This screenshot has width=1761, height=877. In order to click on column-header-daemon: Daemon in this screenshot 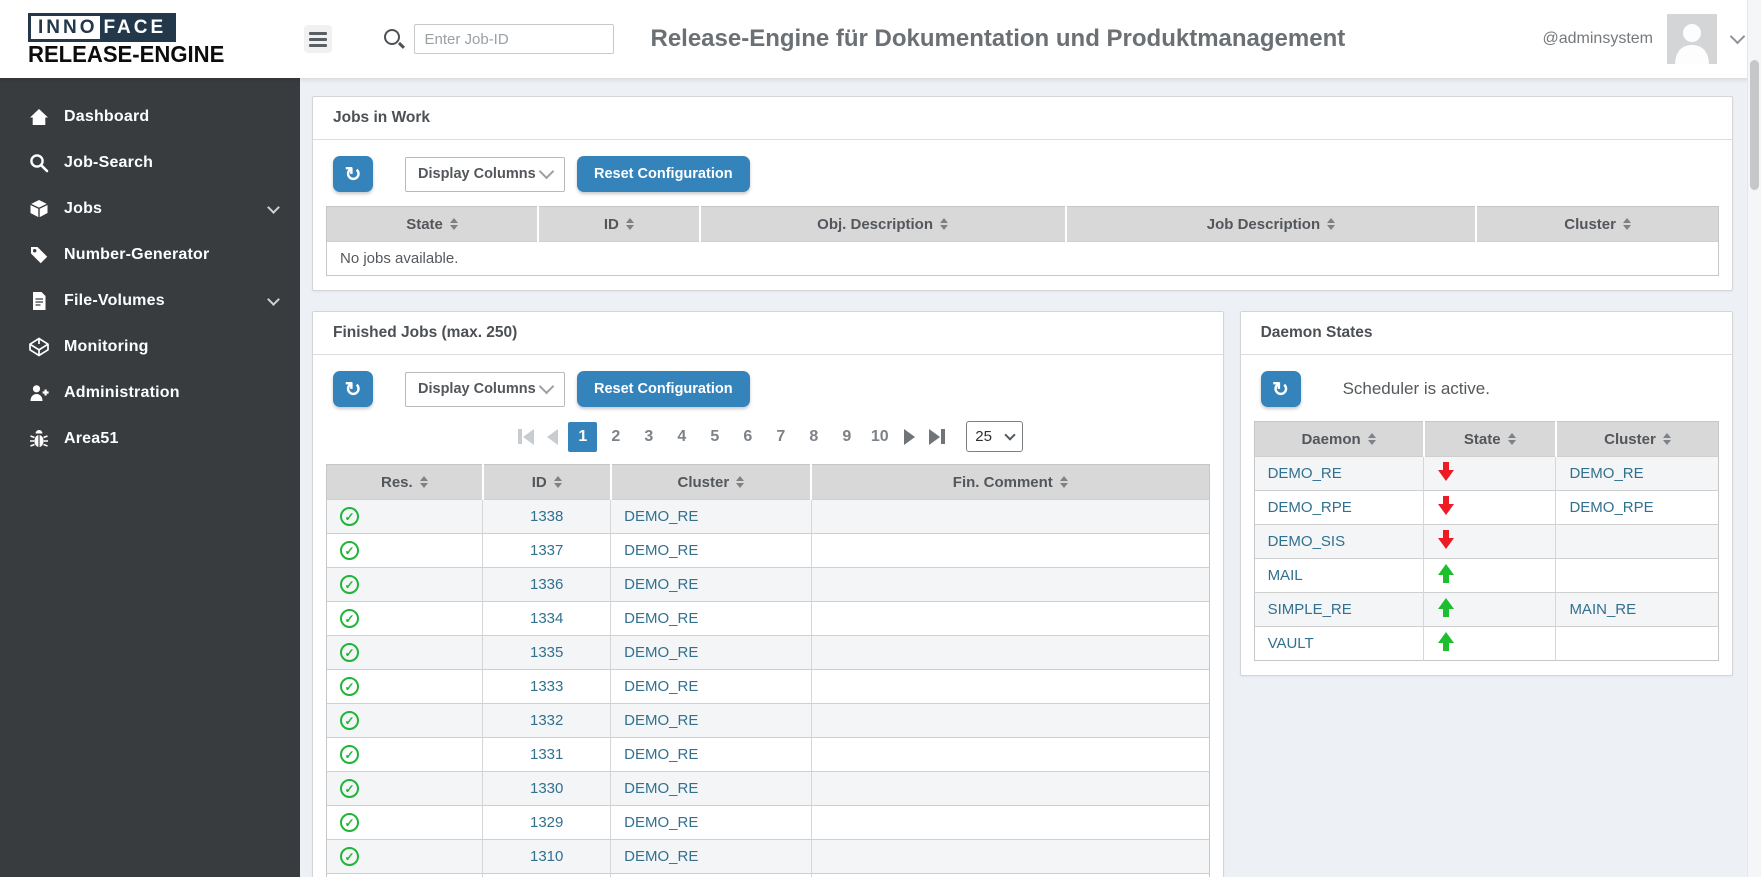, I will do `click(1339, 439)`.